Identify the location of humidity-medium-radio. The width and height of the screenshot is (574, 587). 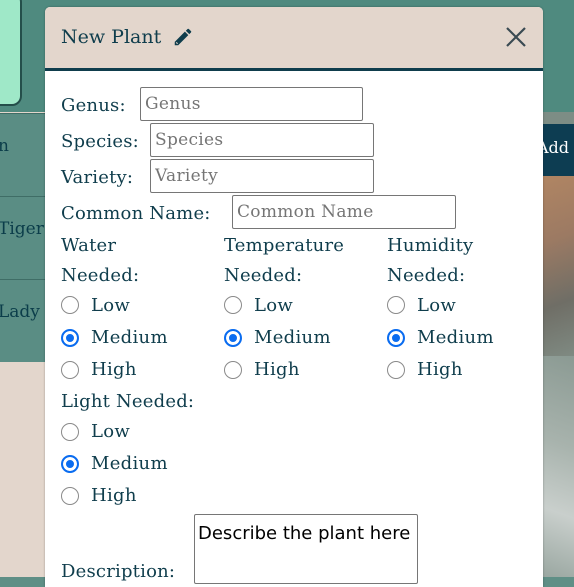
(396, 338).